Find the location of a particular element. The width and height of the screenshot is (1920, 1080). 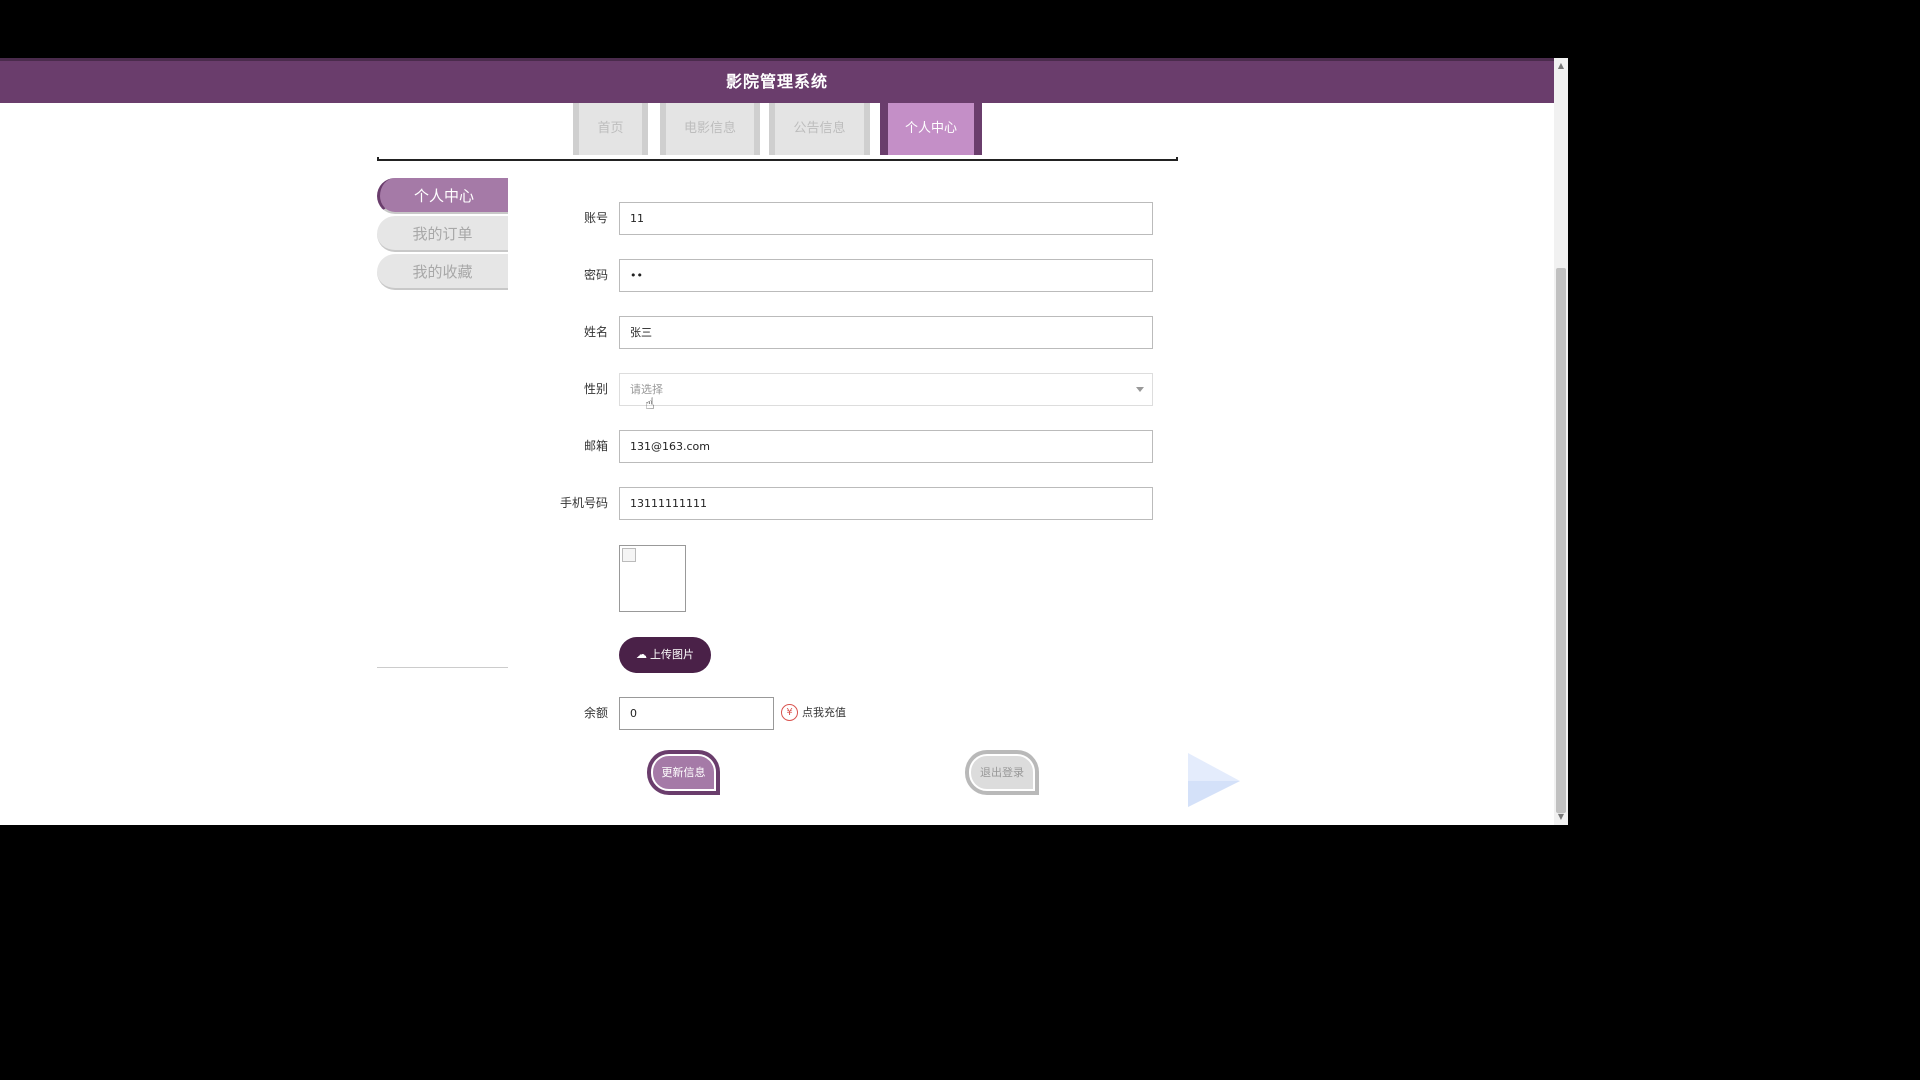

logout-button: 退出登录 is located at coordinates (1002, 772).